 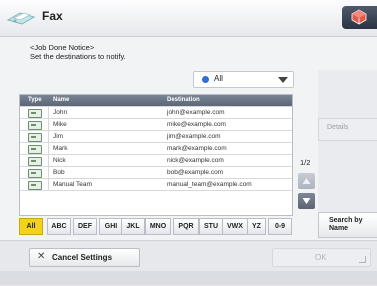 I want to click on page-indicator: 1/2, so click(x=305, y=162).